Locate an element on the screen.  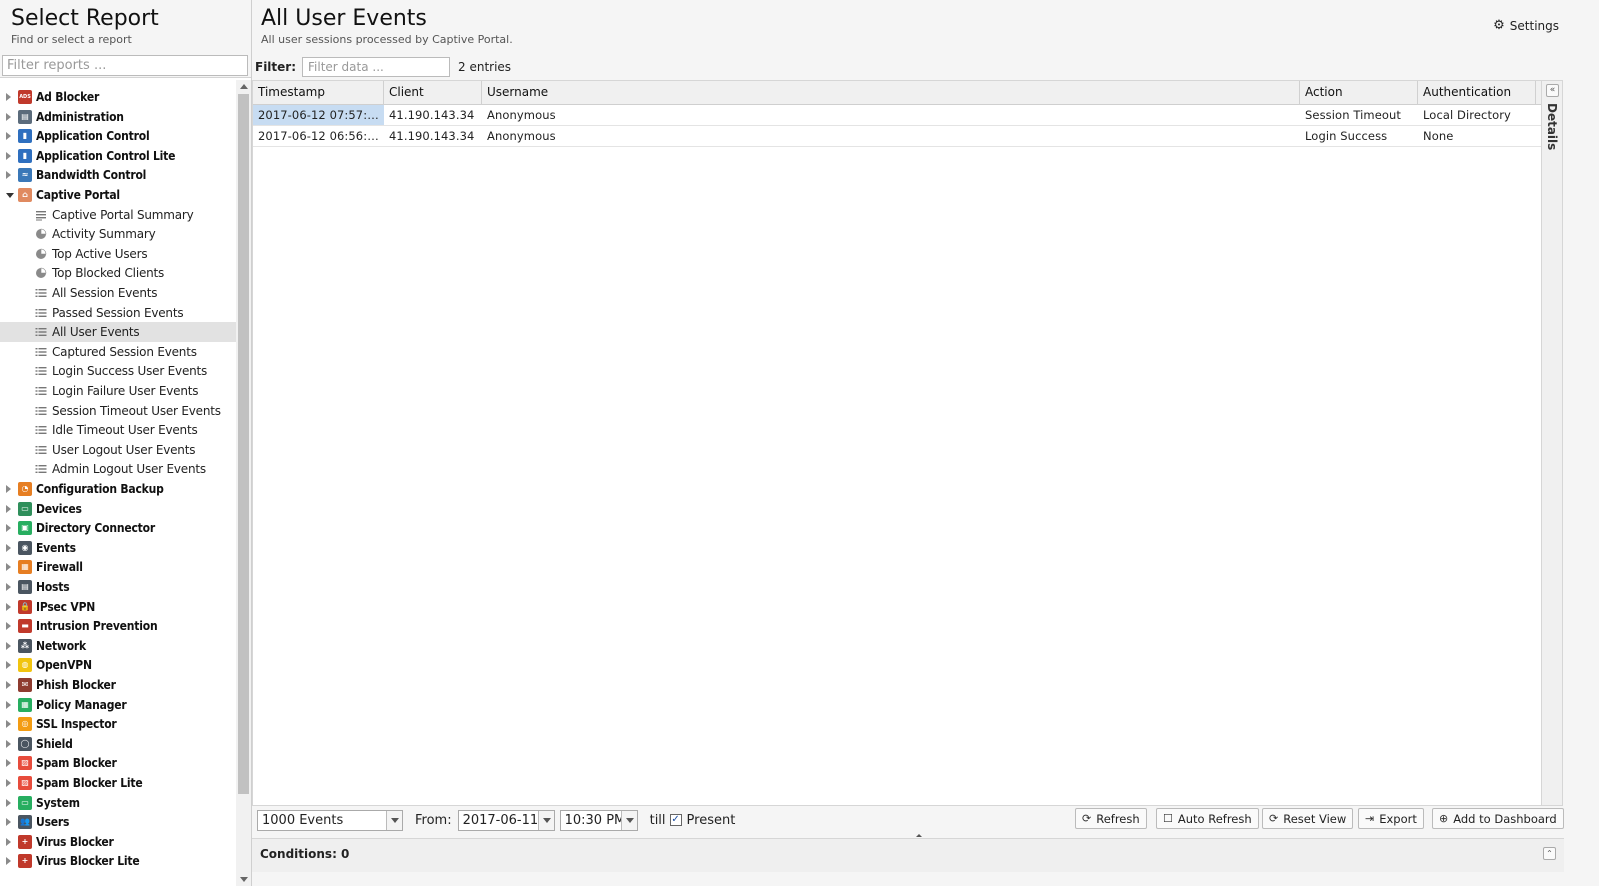
export-button: ⇥ Export is located at coordinates (1391, 818).